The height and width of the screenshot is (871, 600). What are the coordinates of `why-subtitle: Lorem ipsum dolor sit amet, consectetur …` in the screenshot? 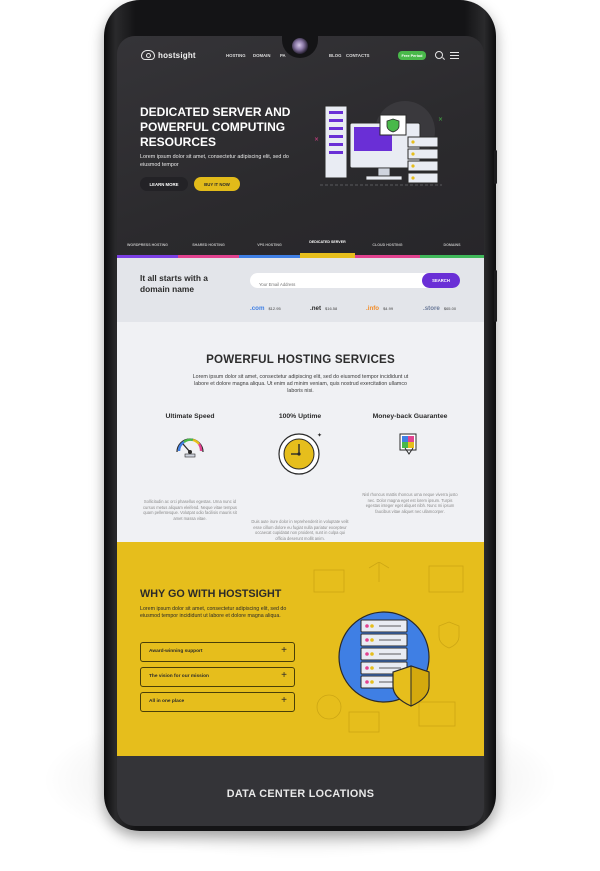 It's located at (213, 612).